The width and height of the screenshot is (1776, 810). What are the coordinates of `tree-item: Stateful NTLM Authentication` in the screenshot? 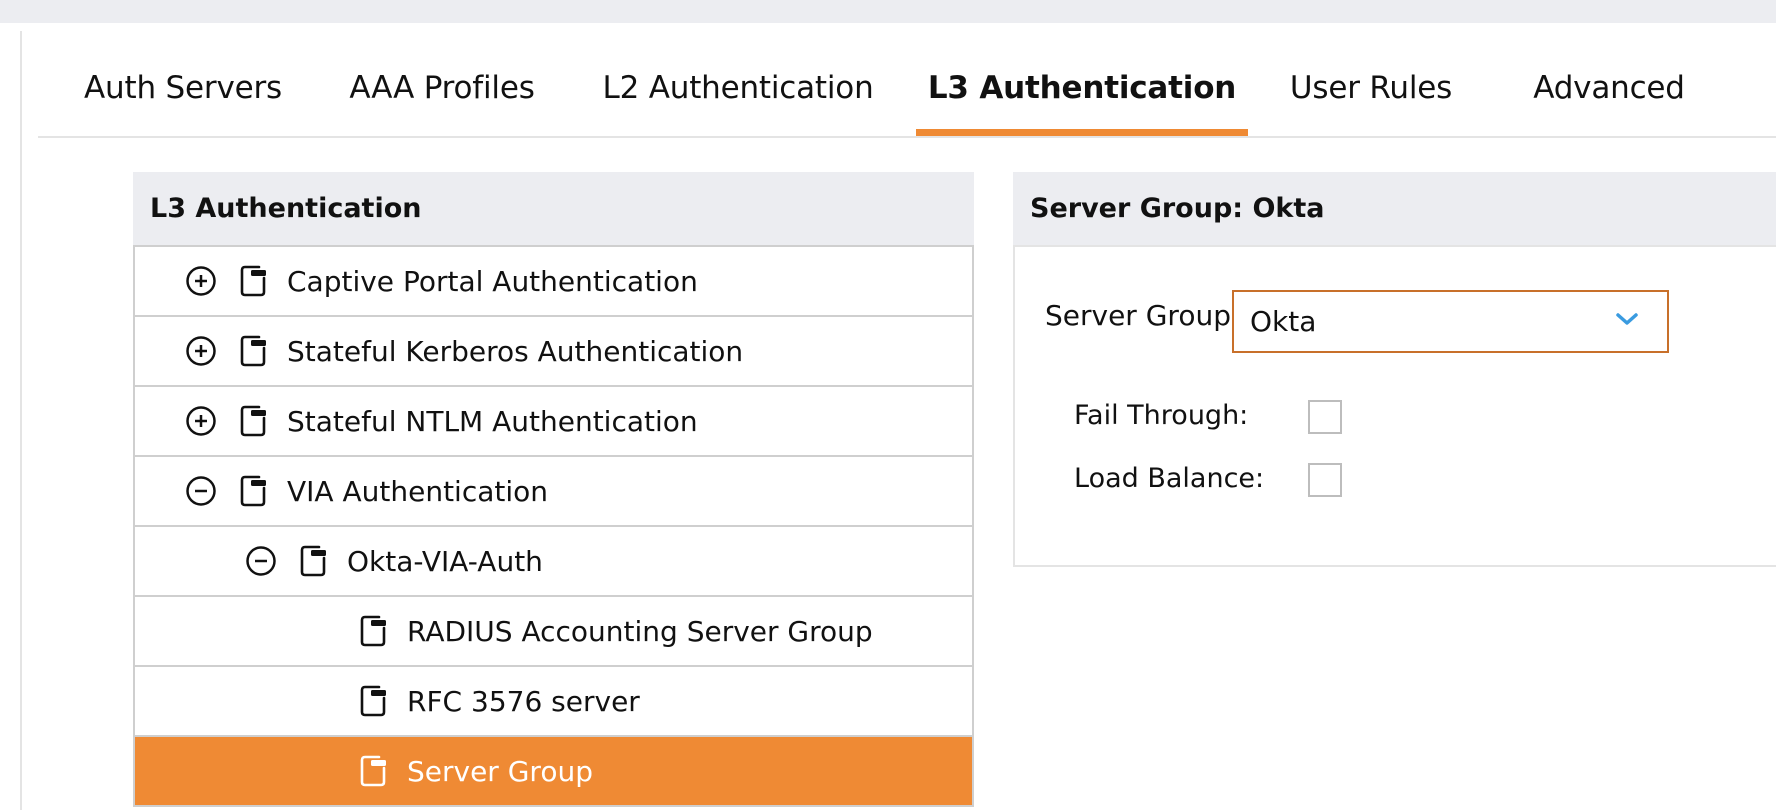 It's located at (553, 422).